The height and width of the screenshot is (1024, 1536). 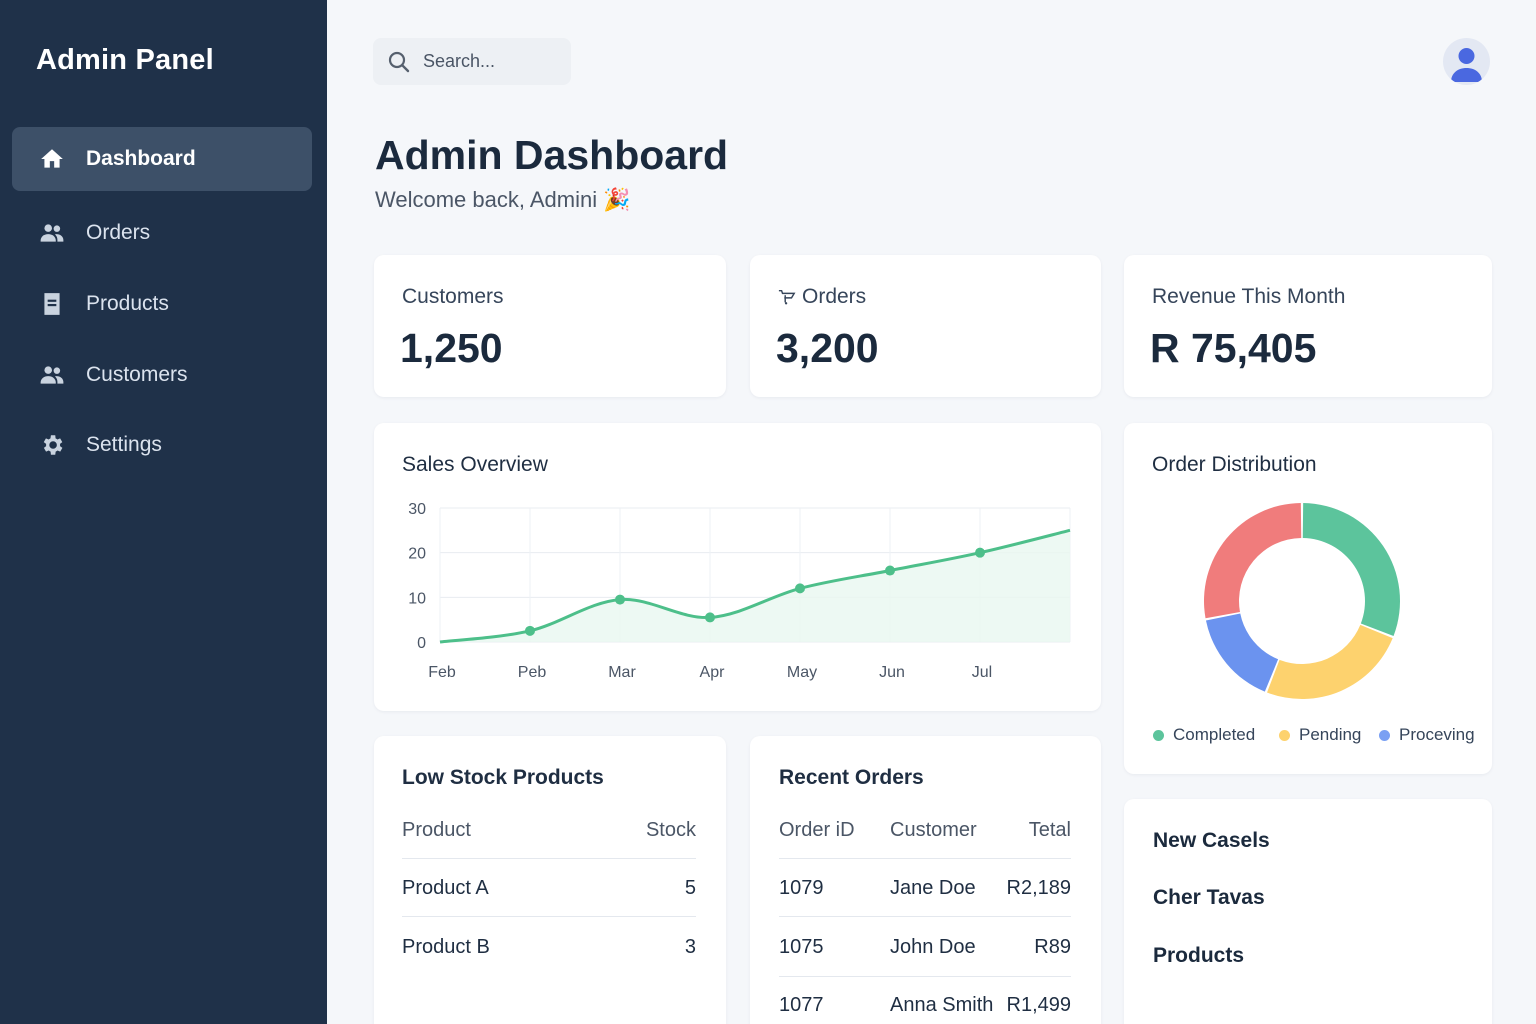 I want to click on legend-pending: Pending, so click(x=1320, y=735).